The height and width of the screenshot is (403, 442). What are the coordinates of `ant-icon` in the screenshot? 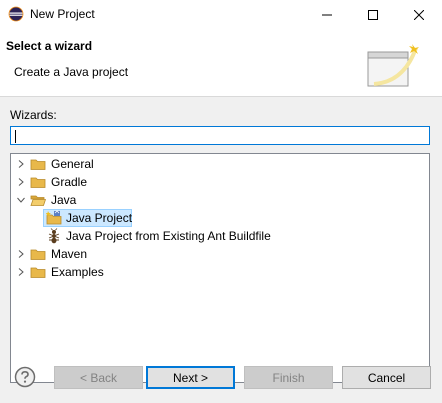 It's located at (54, 236).